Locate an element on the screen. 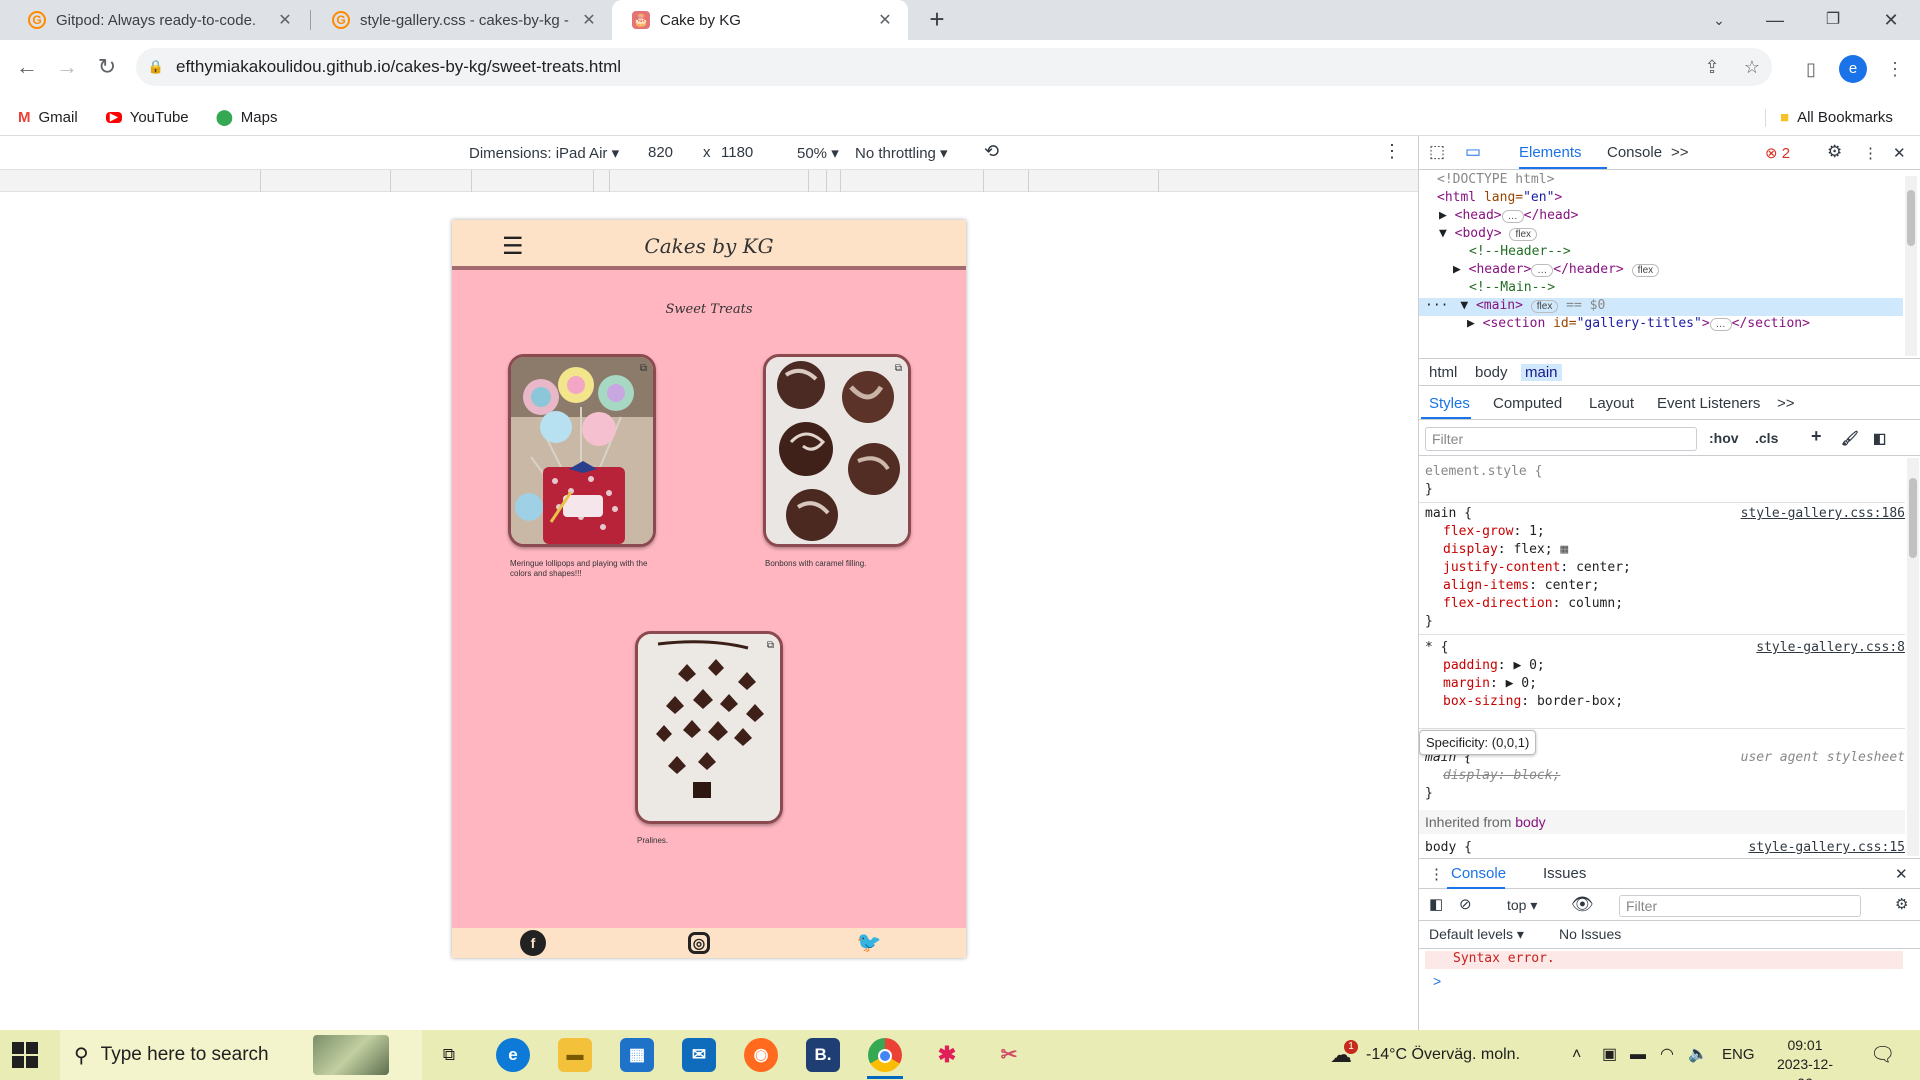 The width and height of the screenshot is (1920, 1080). rule-source-link: style-gallery.css:186 is located at coordinates (1823, 513).